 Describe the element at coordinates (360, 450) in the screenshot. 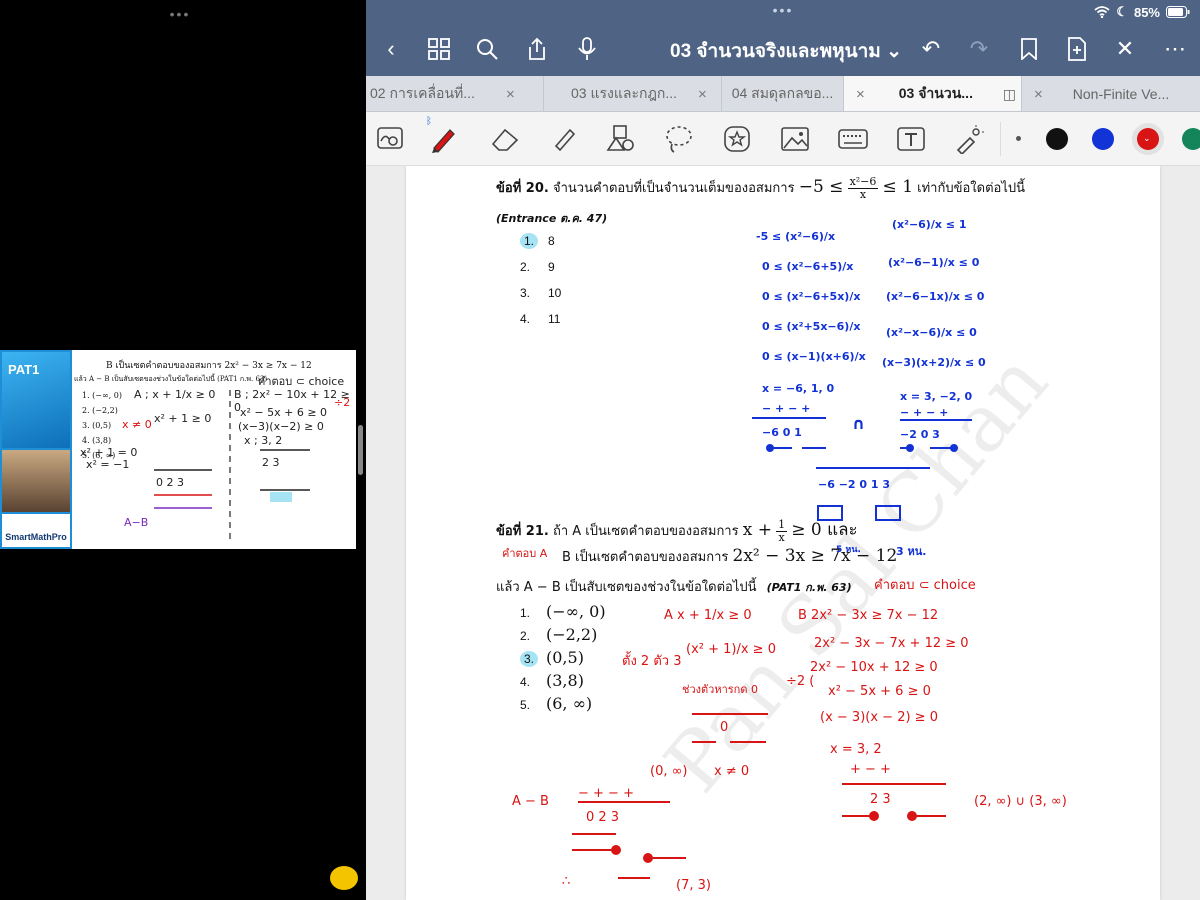

I see `split-view-divider-handle` at that location.